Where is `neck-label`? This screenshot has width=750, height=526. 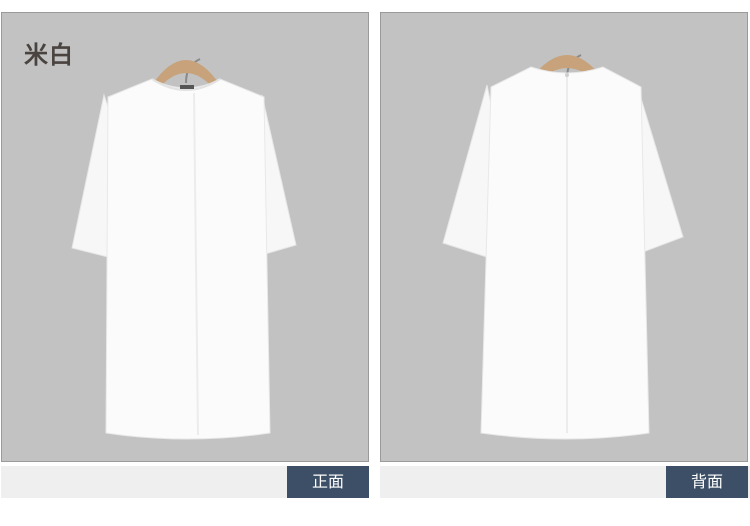 neck-label is located at coordinates (187, 87).